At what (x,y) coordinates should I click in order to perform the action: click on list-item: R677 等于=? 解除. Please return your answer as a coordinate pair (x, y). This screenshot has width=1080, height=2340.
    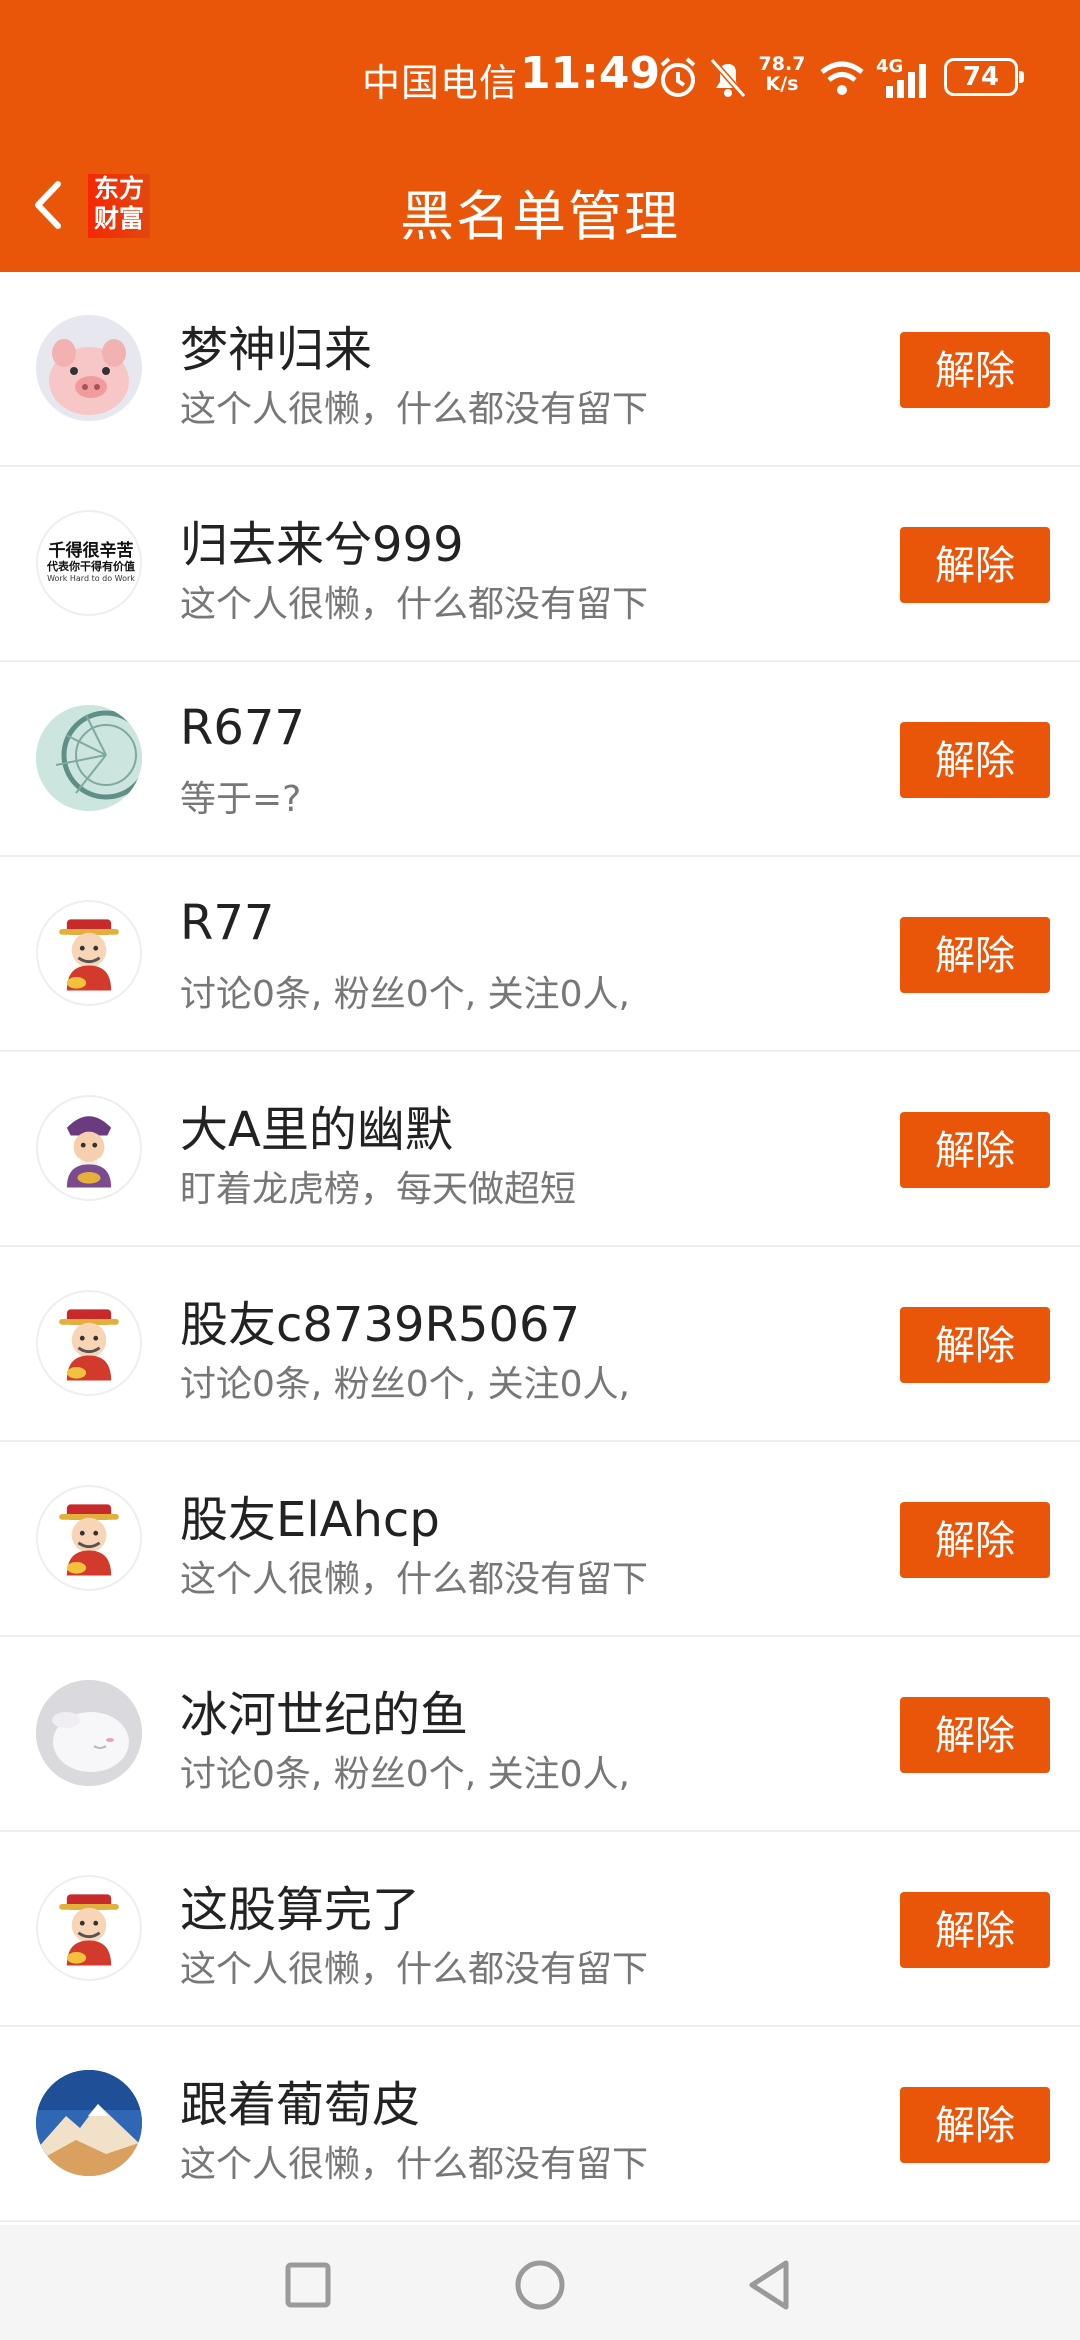
    Looking at the image, I should click on (540, 759).